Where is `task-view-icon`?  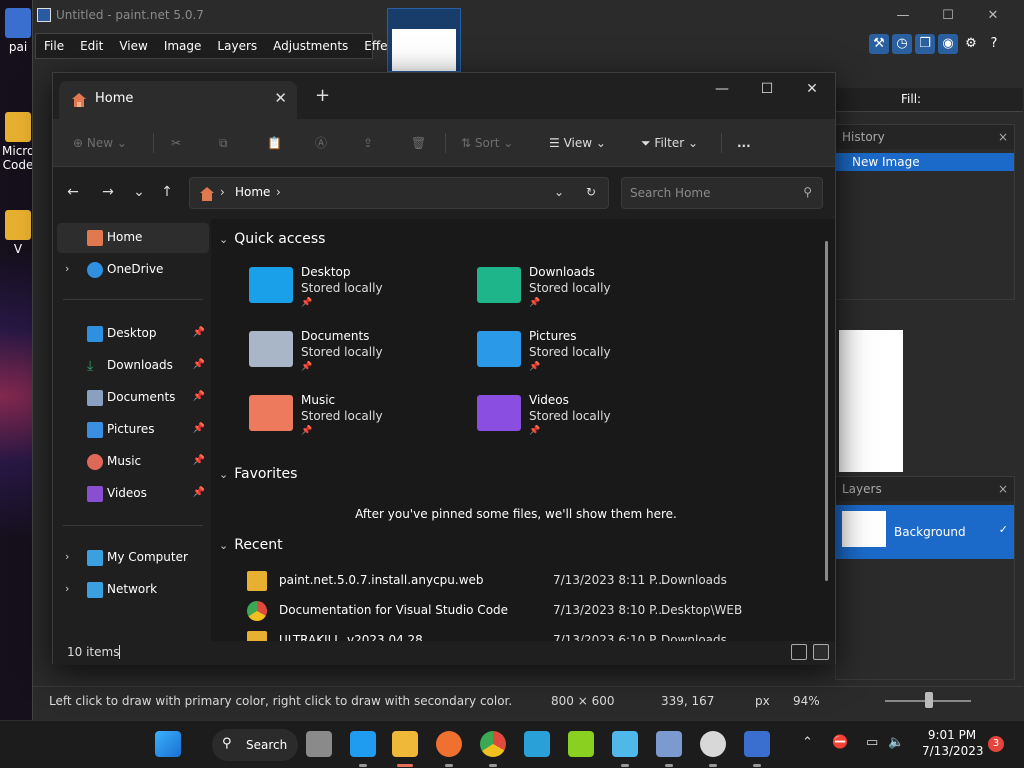
task-view-icon is located at coordinates (319, 744).